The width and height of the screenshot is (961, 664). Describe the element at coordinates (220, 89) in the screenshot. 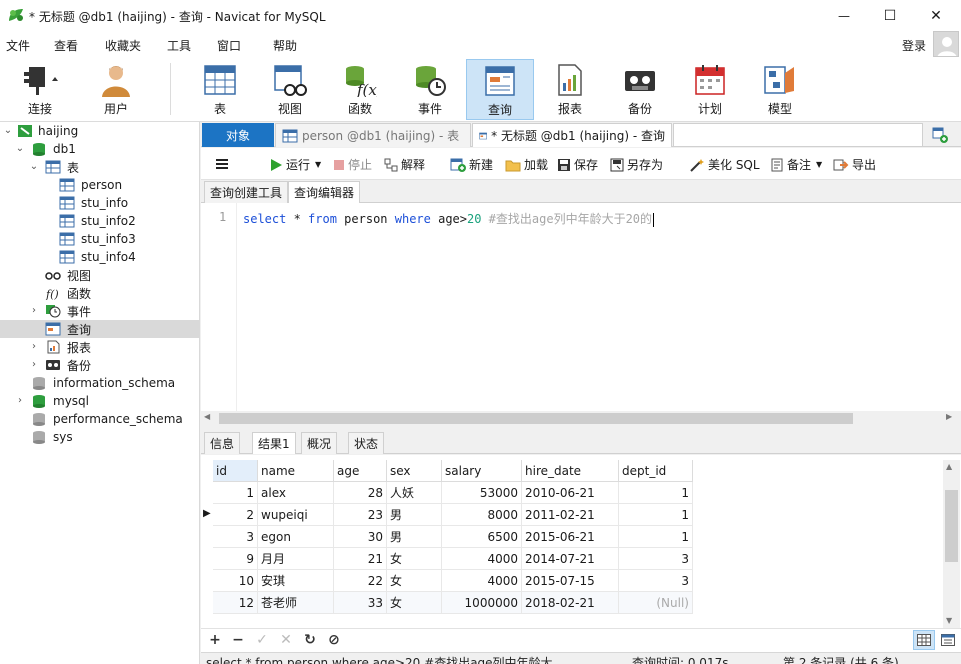

I see `toolbar-table-button: 表` at that location.